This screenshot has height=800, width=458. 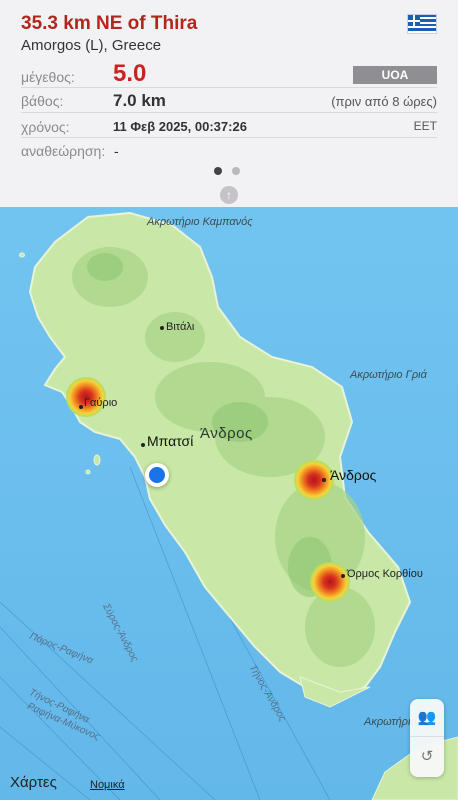 I want to click on event-region: Amorgos (L), Greece, so click(x=91, y=45).